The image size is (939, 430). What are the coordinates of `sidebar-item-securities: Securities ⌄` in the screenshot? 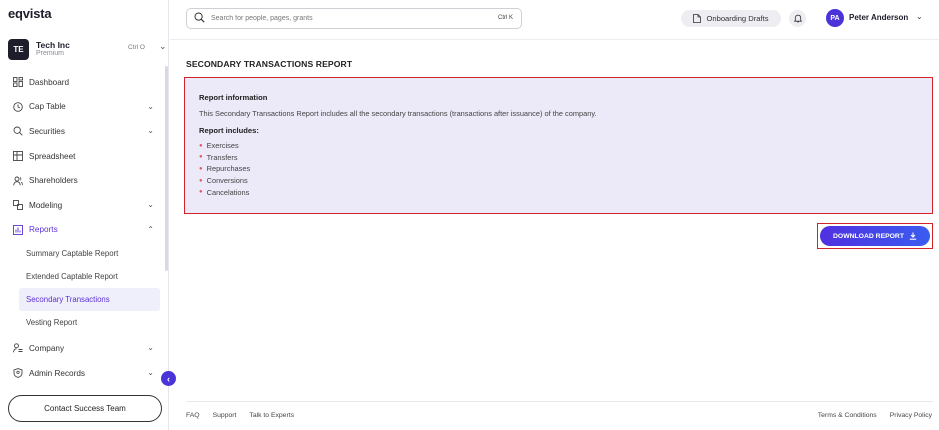 It's located at (82, 131).